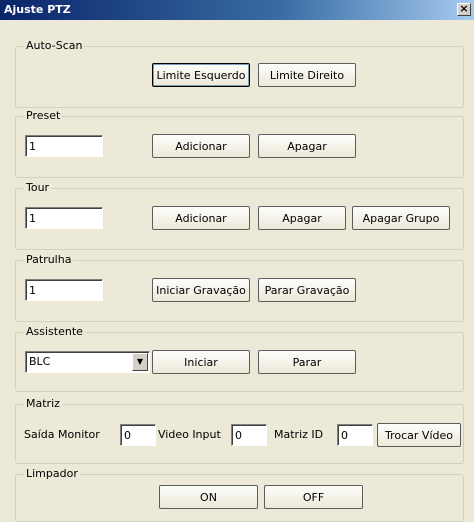  What do you see at coordinates (49, 259) in the screenshot?
I see `patrol-legend: Patrulha` at bounding box center [49, 259].